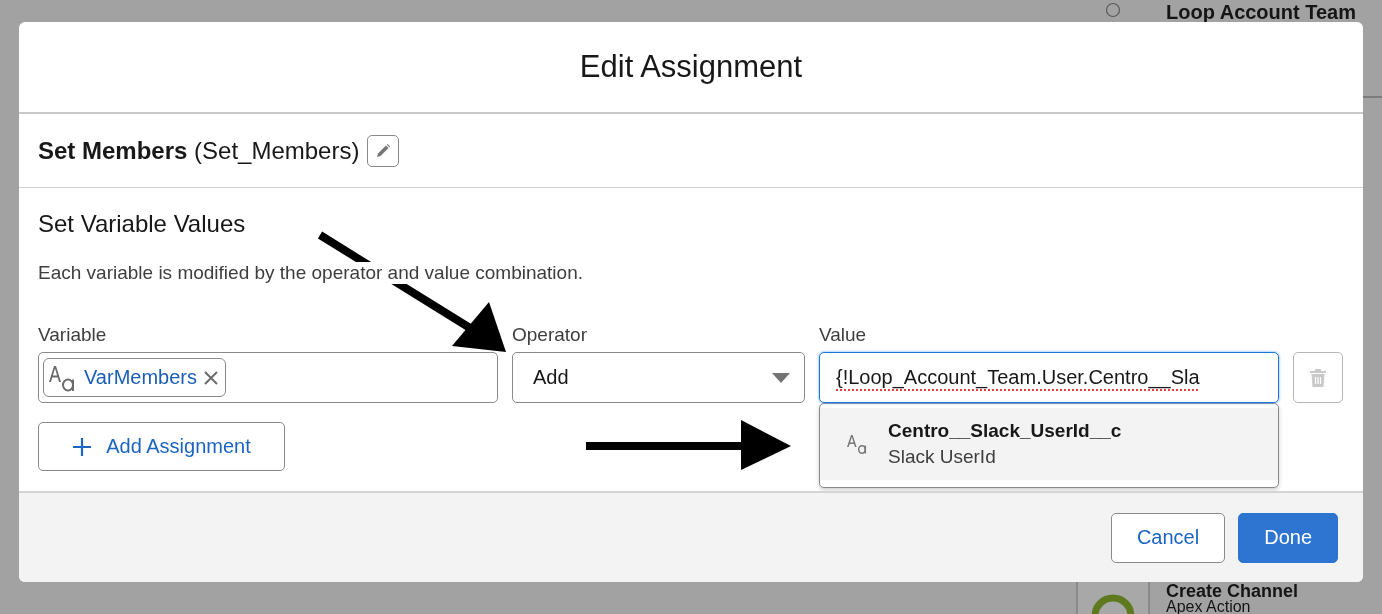 This screenshot has height=614, width=1382. Describe the element at coordinates (1168, 537) in the screenshot. I see `cancel-button: Cancel` at that location.